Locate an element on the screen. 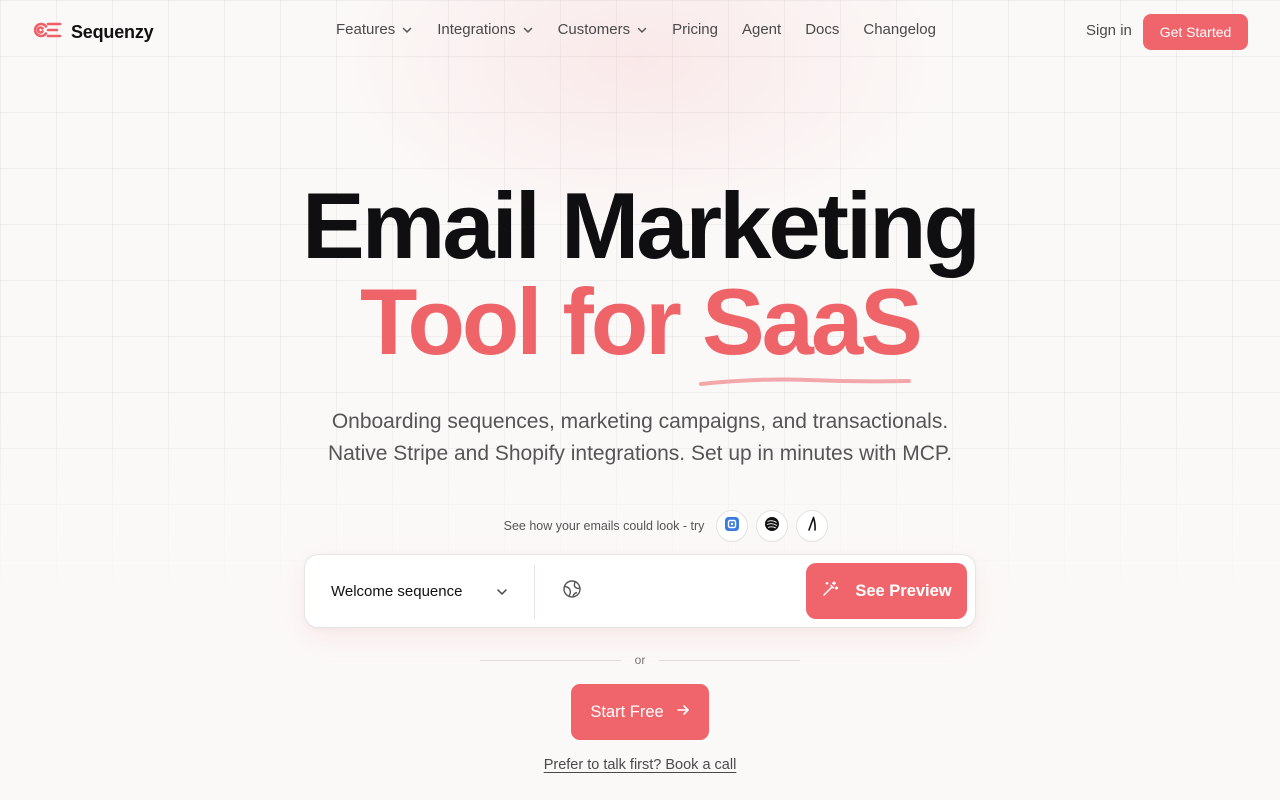  or-text: or is located at coordinates (640, 660).